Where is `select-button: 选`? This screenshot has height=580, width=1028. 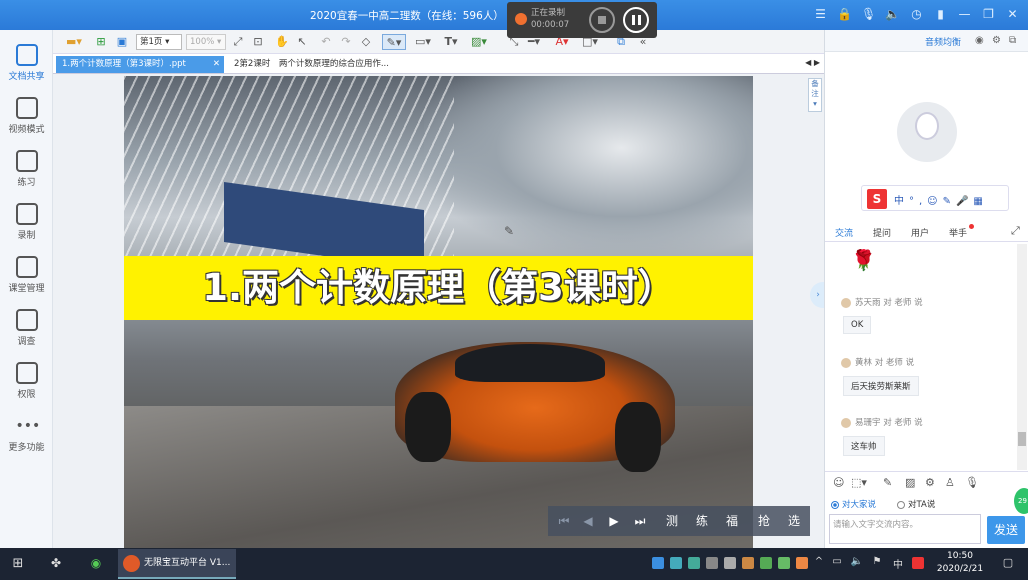 select-button: 选 is located at coordinates (794, 521).